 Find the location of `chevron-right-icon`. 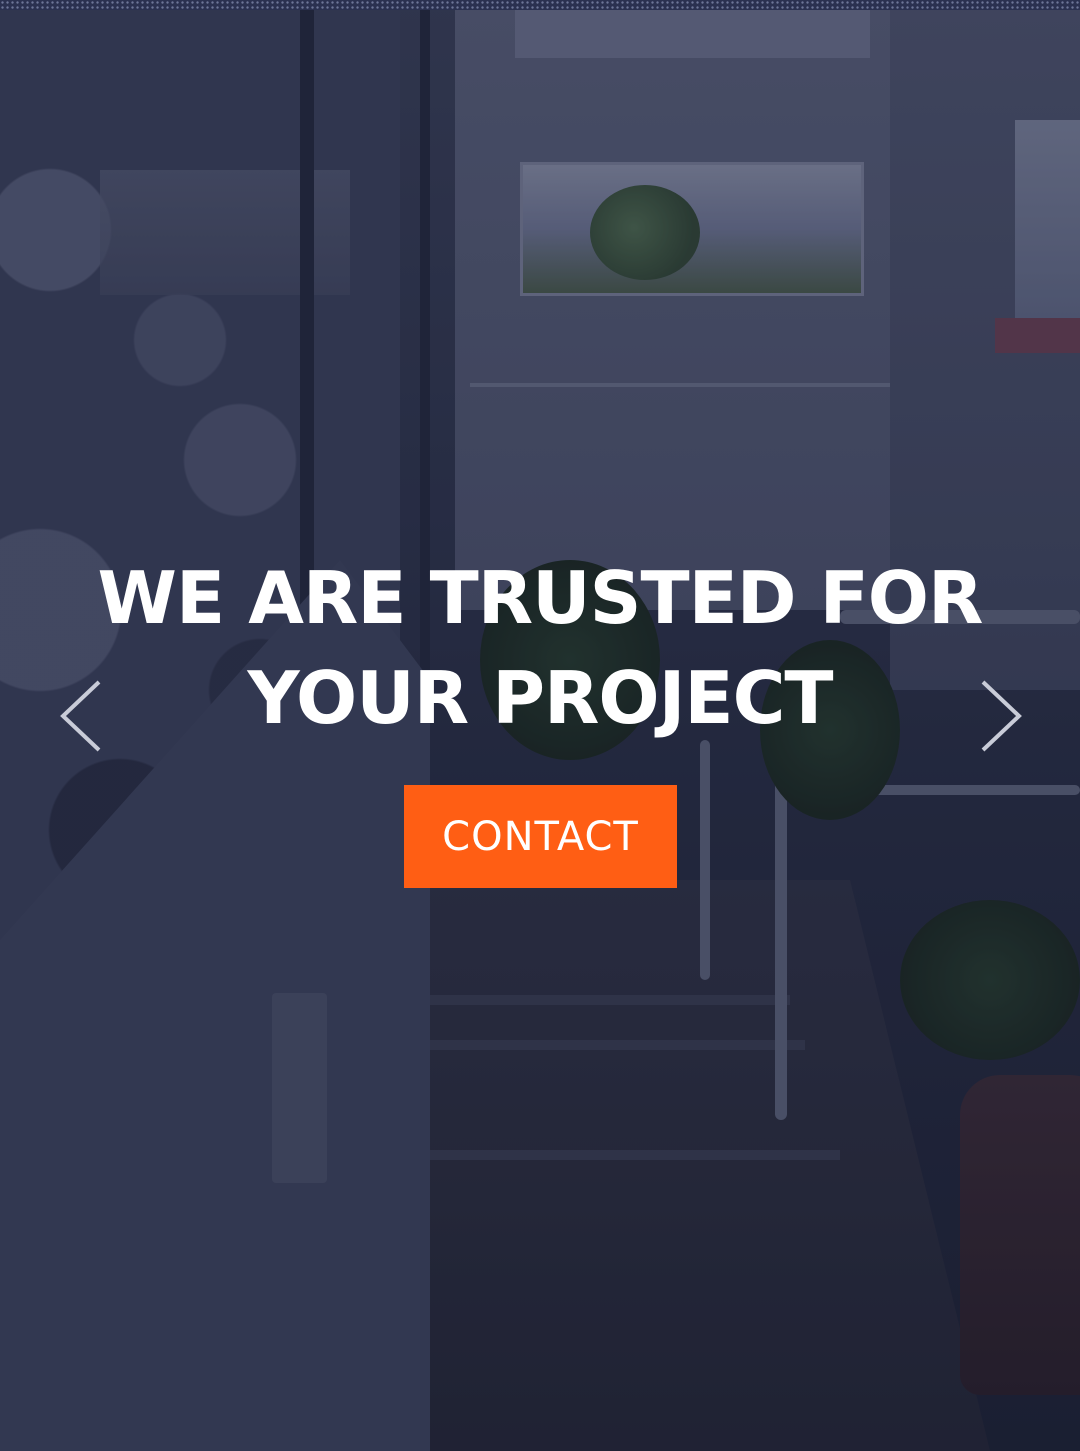

chevron-right-icon is located at coordinates (1001, 716).